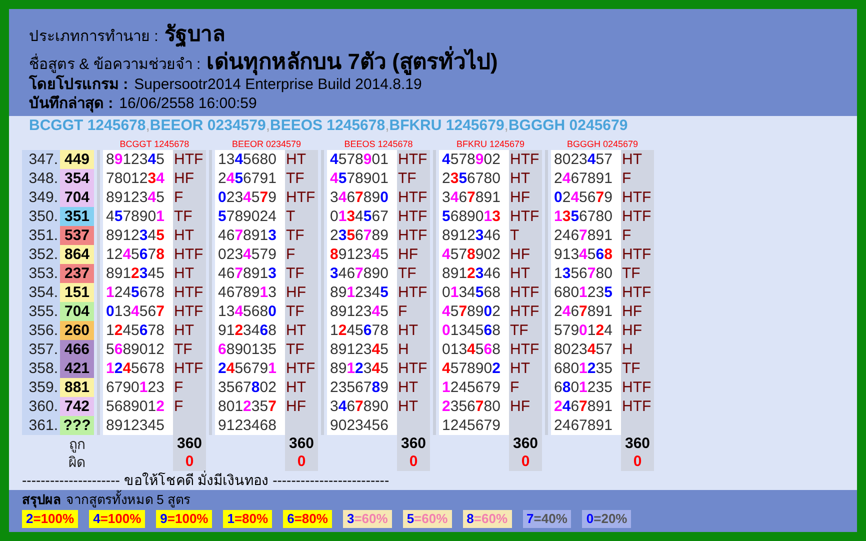 This screenshot has width=866, height=541. What do you see at coordinates (362, 425) in the screenshot?
I see `number-set-cell: 9023456` at bounding box center [362, 425].